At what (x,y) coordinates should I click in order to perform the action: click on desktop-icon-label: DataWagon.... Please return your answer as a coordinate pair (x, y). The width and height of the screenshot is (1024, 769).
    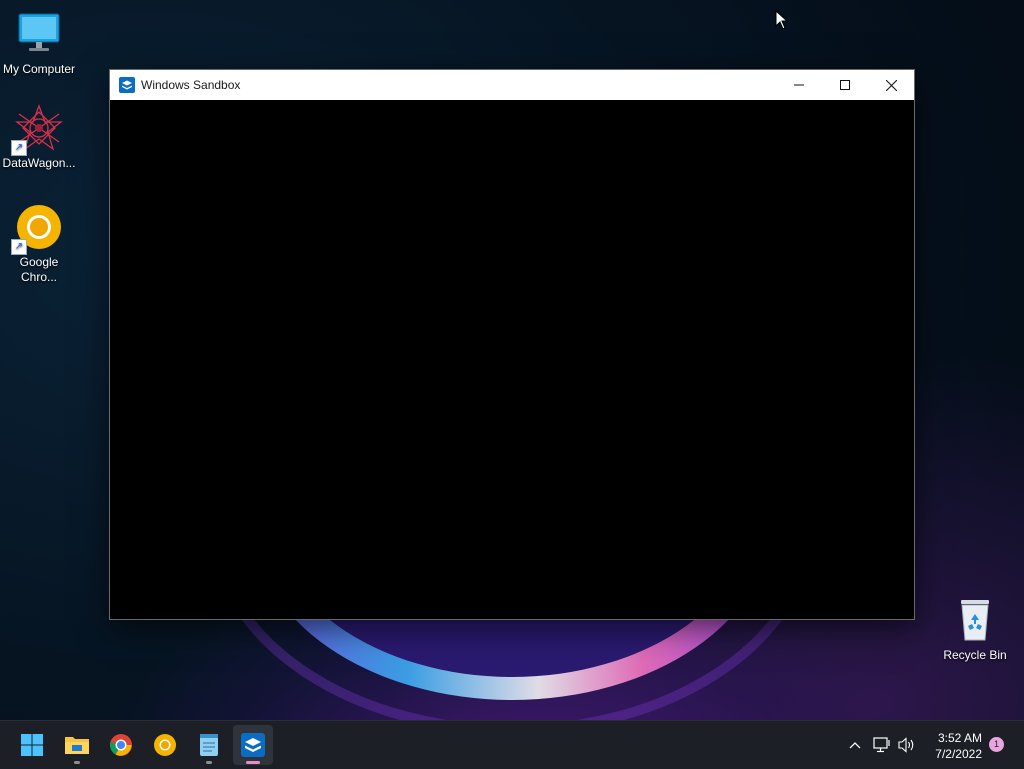
    Looking at the image, I should click on (39, 163).